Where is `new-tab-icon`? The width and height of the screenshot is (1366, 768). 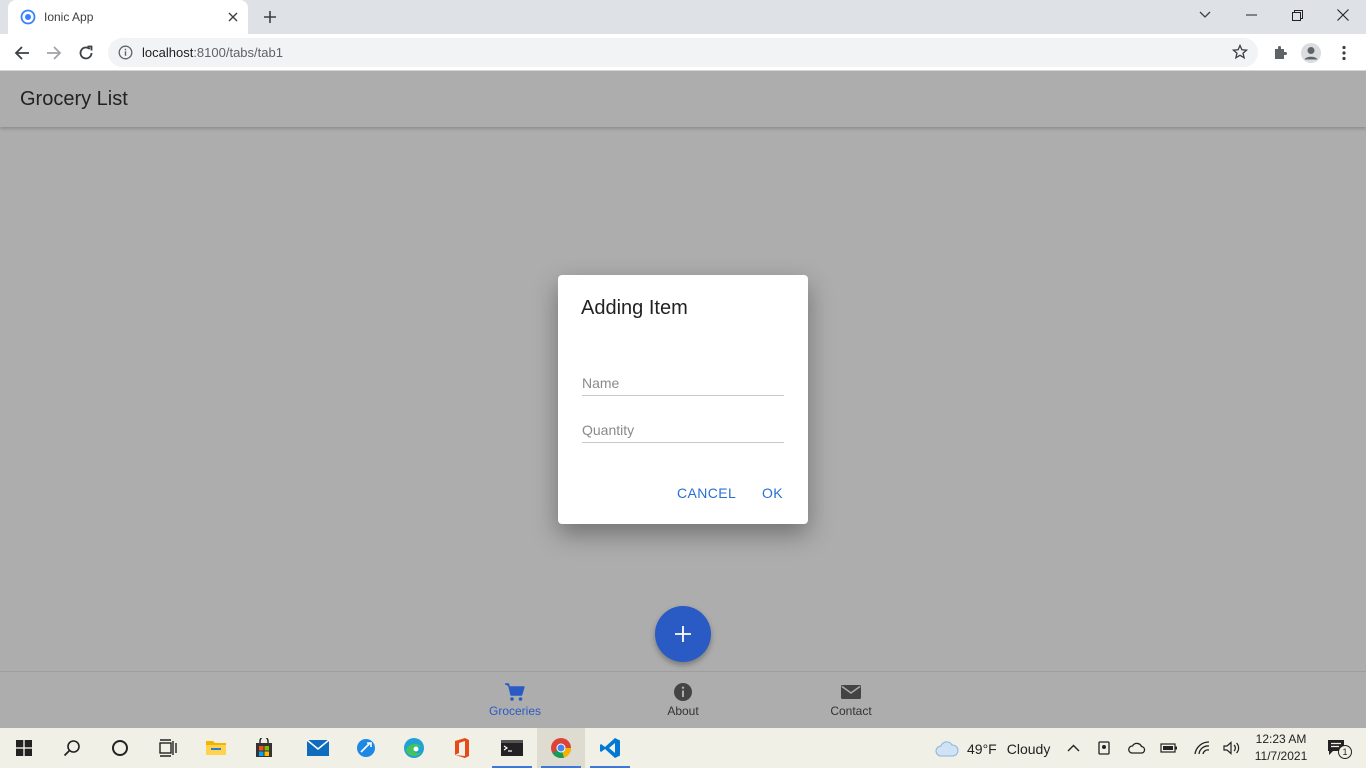
new-tab-icon is located at coordinates (270, 17).